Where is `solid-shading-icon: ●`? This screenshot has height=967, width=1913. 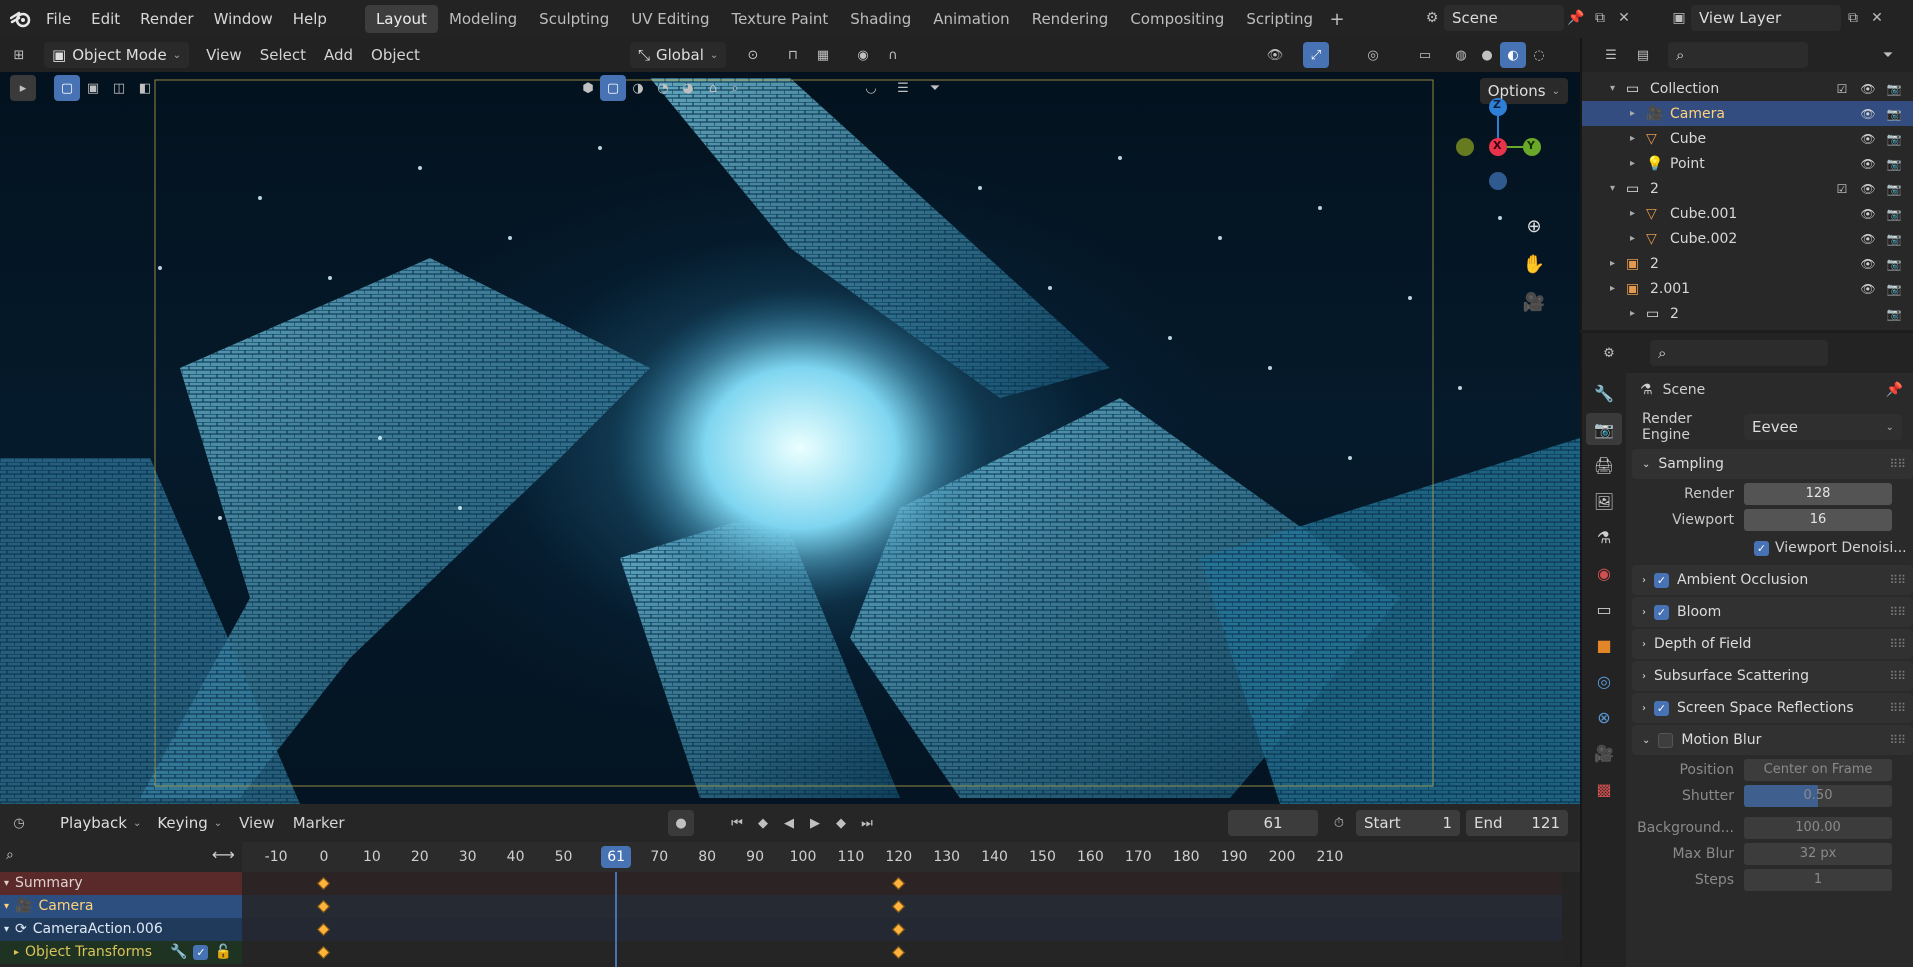 solid-shading-icon: ● is located at coordinates (1487, 55).